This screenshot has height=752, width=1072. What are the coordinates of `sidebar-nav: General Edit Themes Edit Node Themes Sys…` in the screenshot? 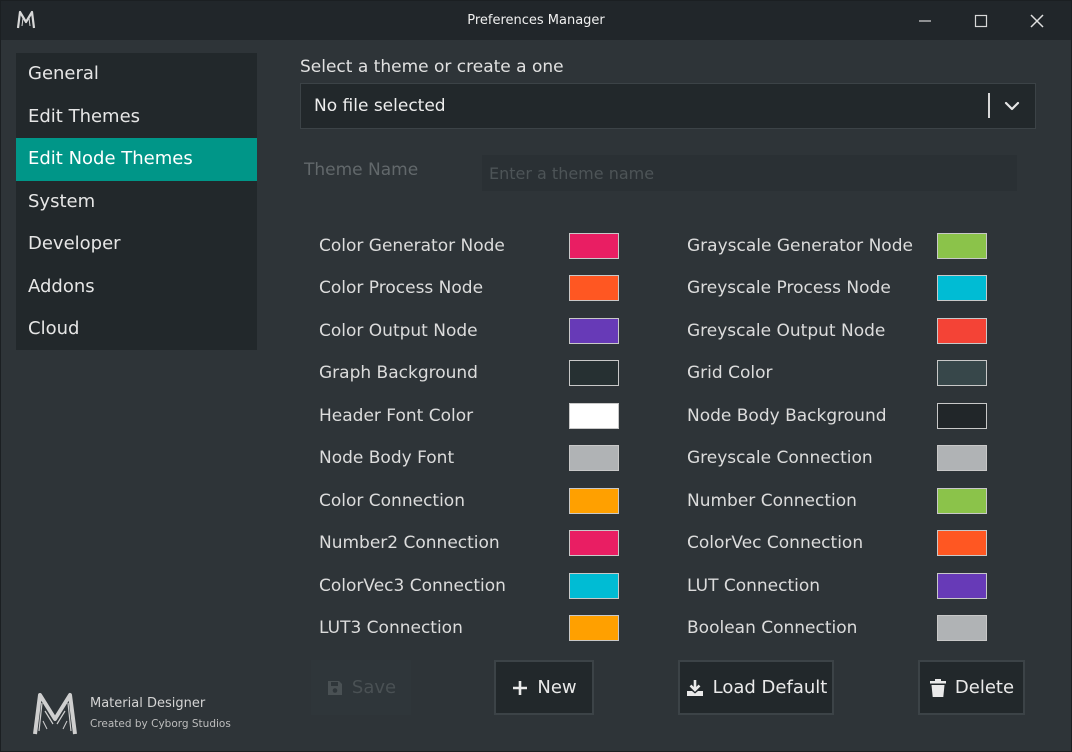 It's located at (136, 201).